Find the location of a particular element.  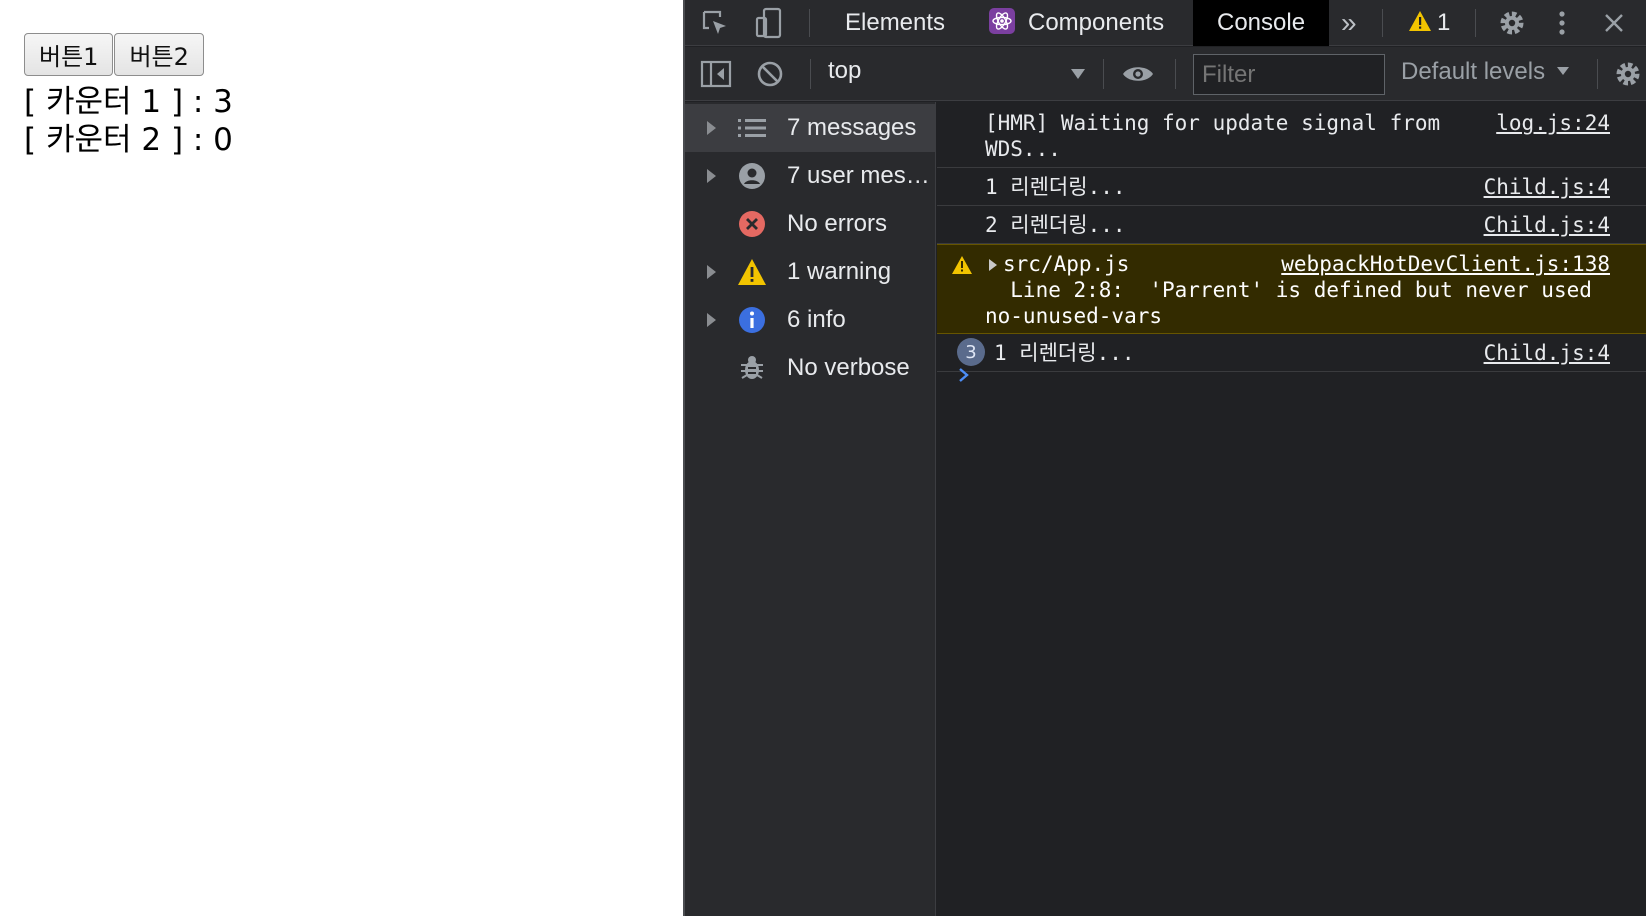

toolbar-divider is located at coordinates (810, 74).